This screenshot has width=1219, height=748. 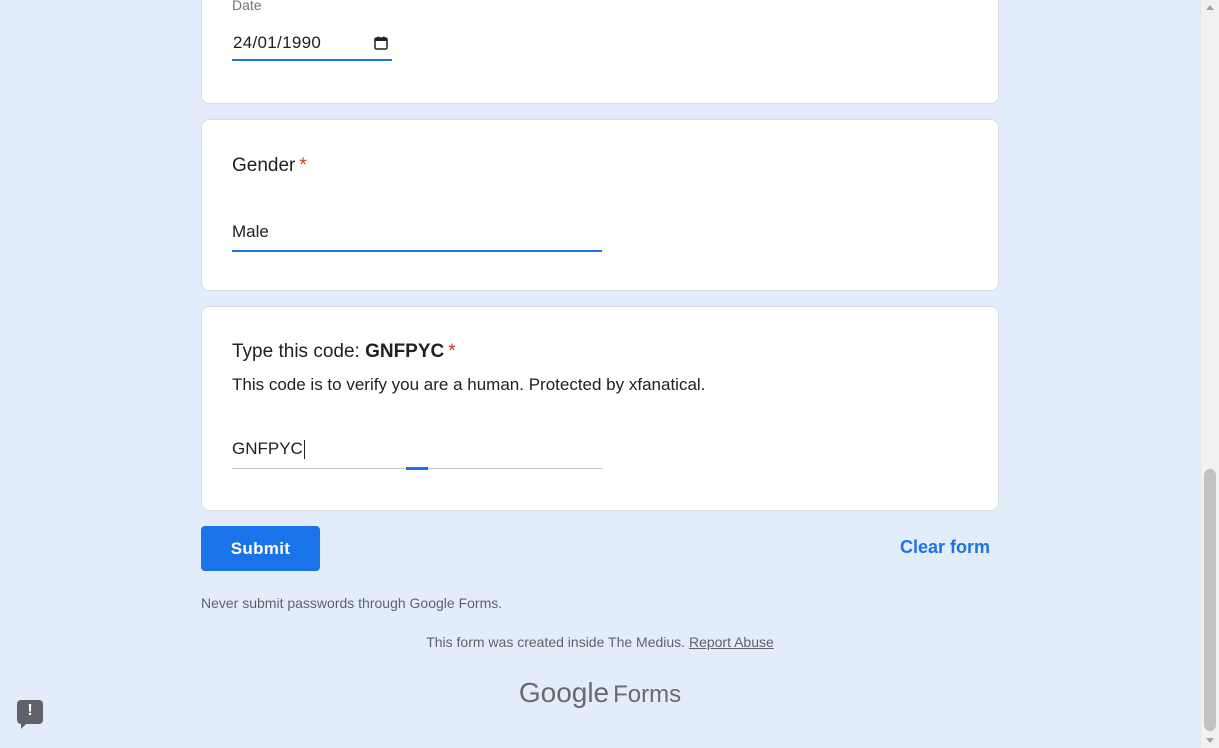 I want to click on code-question-title: Type this code: GNFPYC *, so click(x=344, y=352).